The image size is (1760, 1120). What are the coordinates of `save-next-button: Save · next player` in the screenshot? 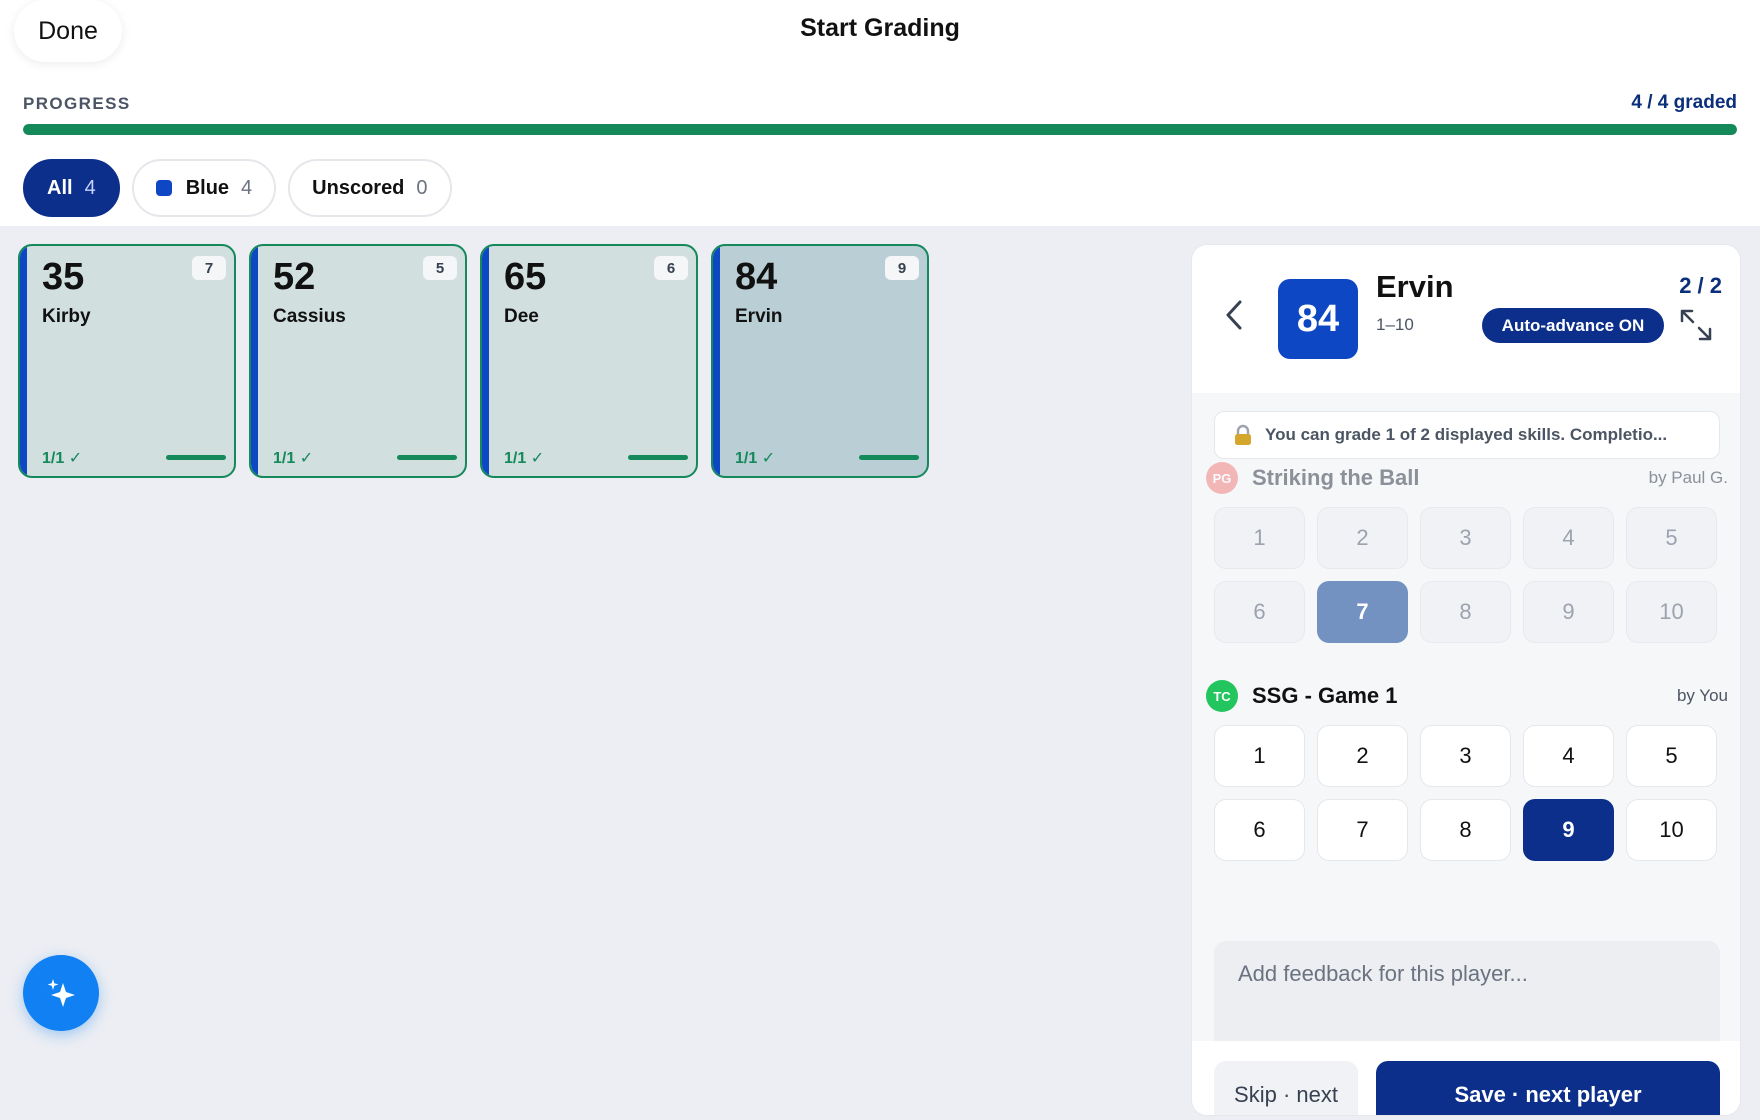 It's located at (1548, 1088).